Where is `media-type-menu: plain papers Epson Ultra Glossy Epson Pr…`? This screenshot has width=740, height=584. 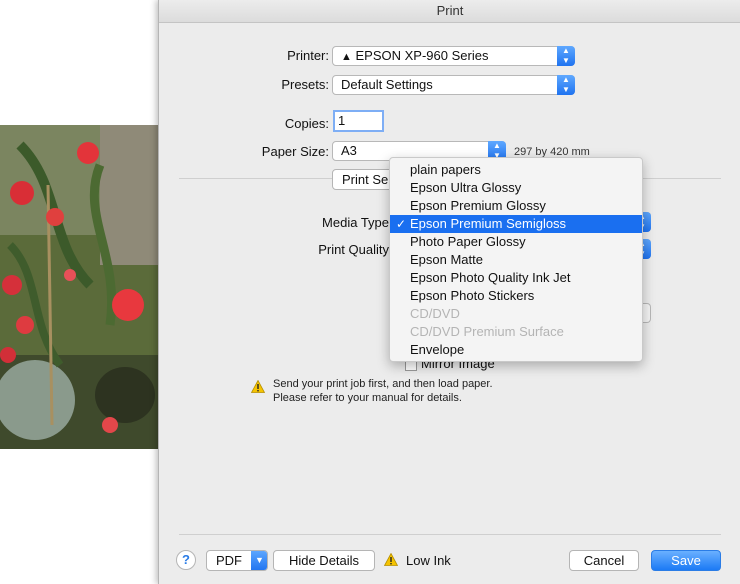 media-type-menu: plain papers Epson Ultra Glossy Epson Pr… is located at coordinates (516, 259).